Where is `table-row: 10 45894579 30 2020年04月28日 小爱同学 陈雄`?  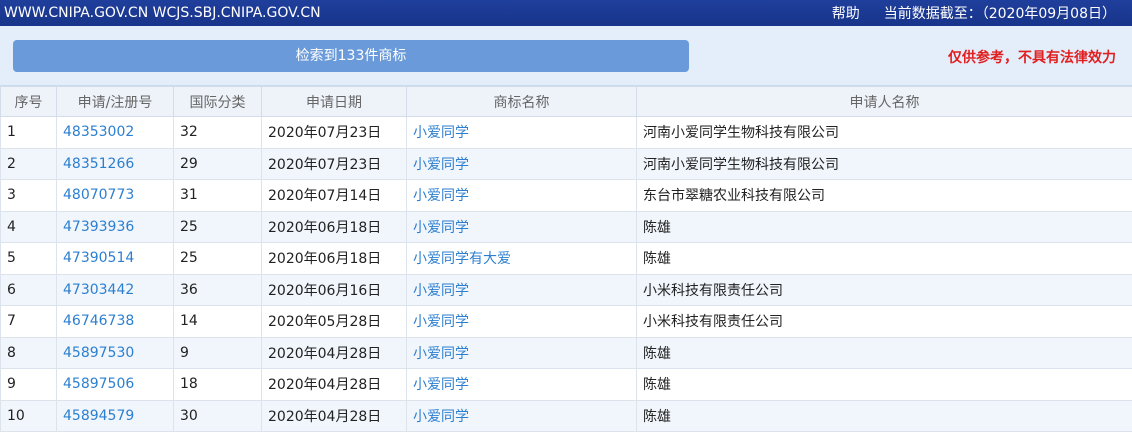 table-row: 10 45894579 30 2020年04月28日 小爱同学 陈雄 is located at coordinates (566, 415).